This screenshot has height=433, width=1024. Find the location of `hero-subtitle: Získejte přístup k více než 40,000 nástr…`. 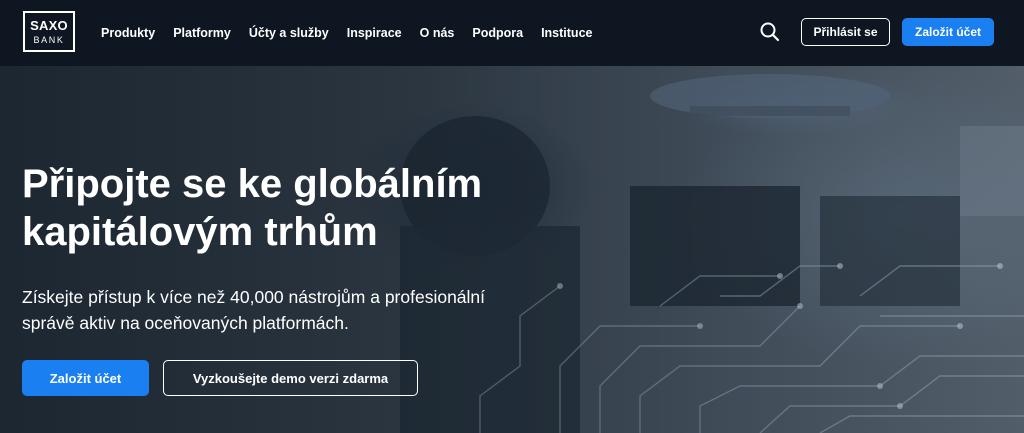

hero-subtitle: Získejte přístup k více než 40,000 nástr… is located at coordinates (282, 310).